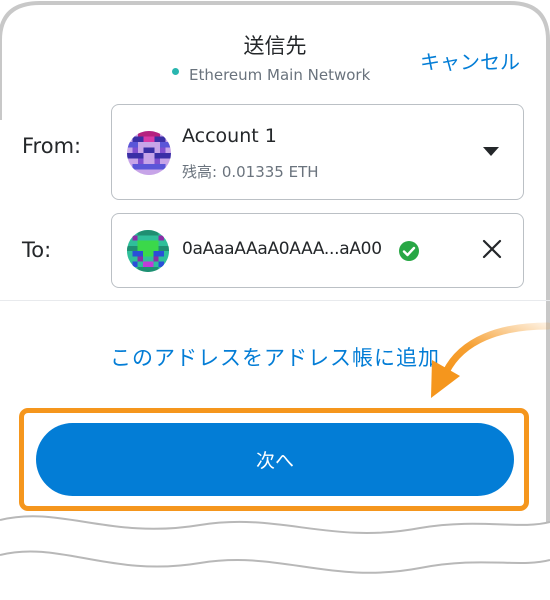  What do you see at coordinates (470, 60) in the screenshot?
I see `cancel-button: キャンセル` at bounding box center [470, 60].